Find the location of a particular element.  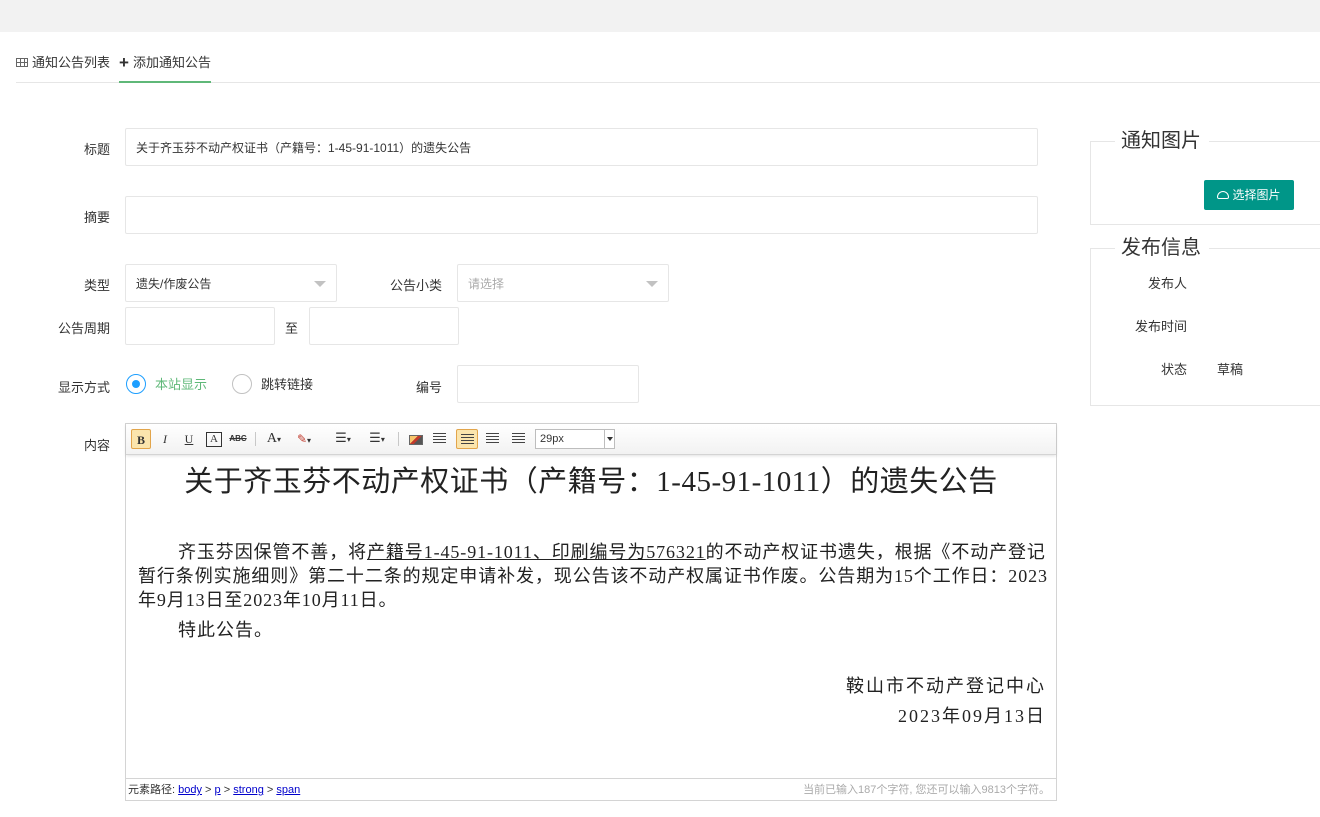

align-center-button is located at coordinates (467, 439).